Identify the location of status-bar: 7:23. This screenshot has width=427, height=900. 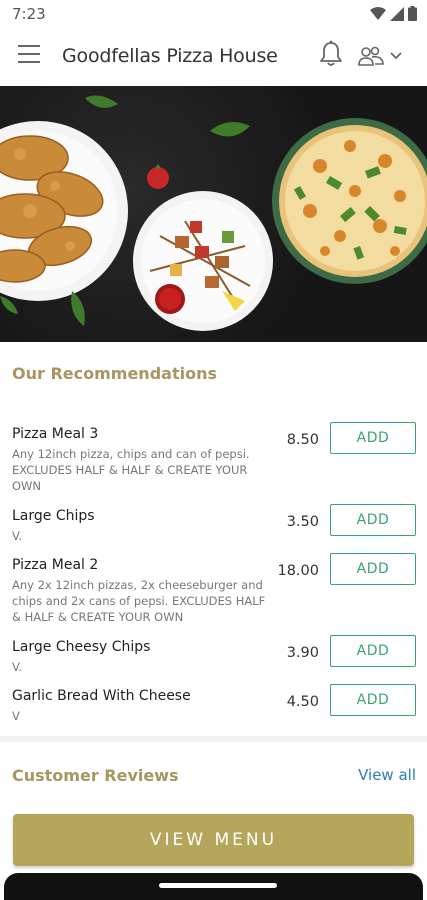
(213, 14).